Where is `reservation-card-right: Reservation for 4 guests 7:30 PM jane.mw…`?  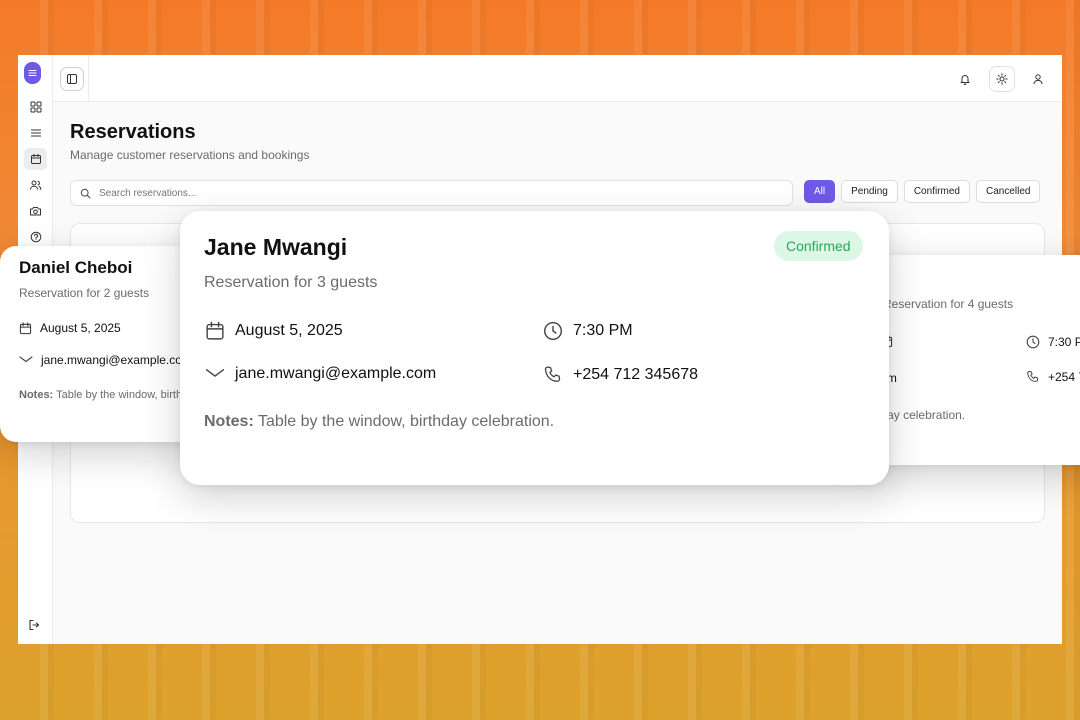 reservation-card-right: Reservation for 4 guests 7:30 PM jane.mw… is located at coordinates (970, 360).